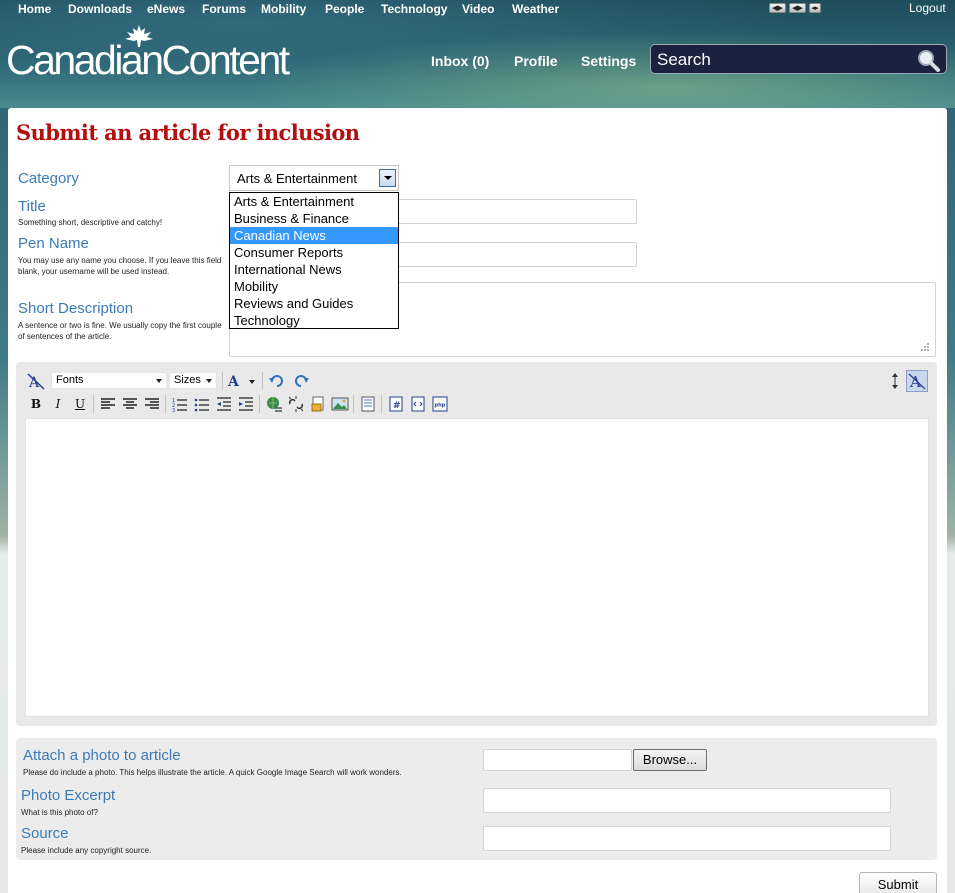 This screenshot has height=893, width=955. I want to click on font-family-select: Fonts, so click(109, 380).